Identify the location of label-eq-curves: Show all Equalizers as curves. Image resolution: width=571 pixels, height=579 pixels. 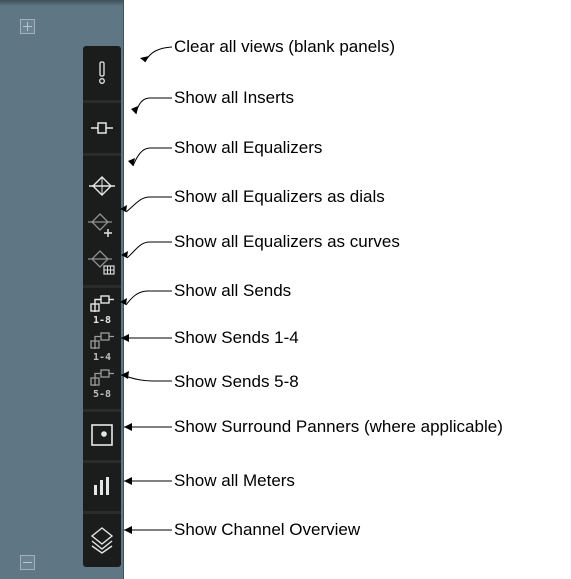
(287, 241).